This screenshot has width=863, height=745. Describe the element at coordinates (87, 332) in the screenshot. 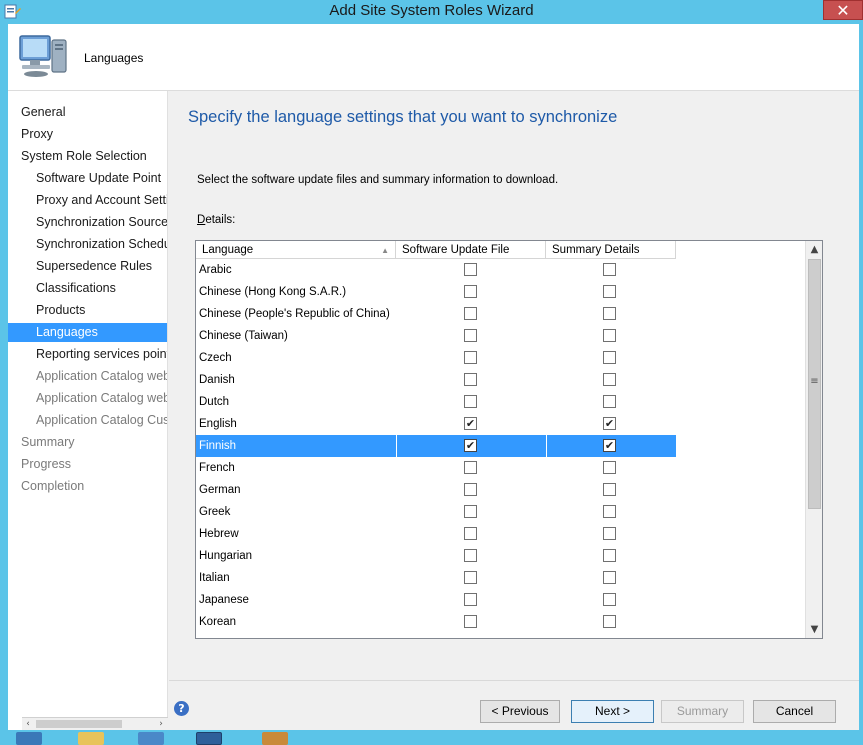

I see `nav-item-languages: Languages` at that location.